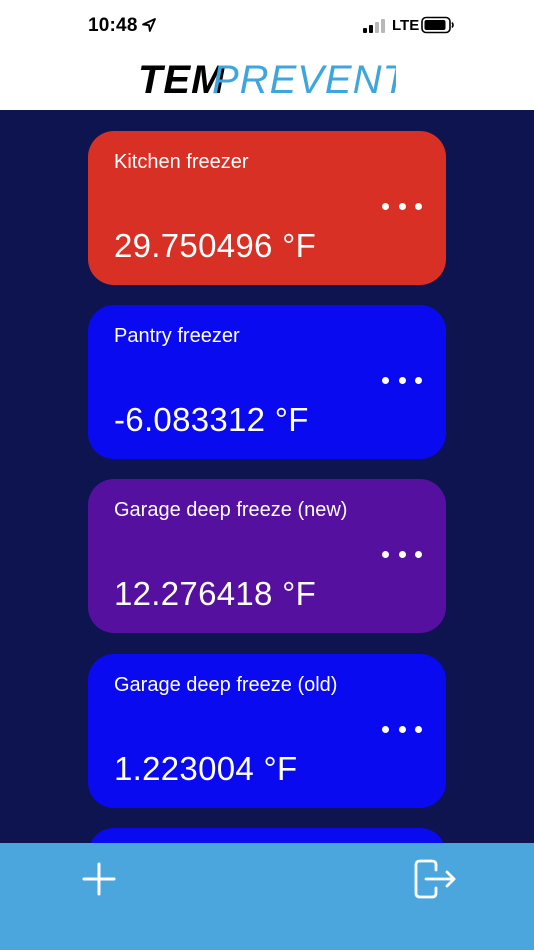 The width and height of the screenshot is (534, 950). I want to click on location-arrow-icon, so click(149, 25).